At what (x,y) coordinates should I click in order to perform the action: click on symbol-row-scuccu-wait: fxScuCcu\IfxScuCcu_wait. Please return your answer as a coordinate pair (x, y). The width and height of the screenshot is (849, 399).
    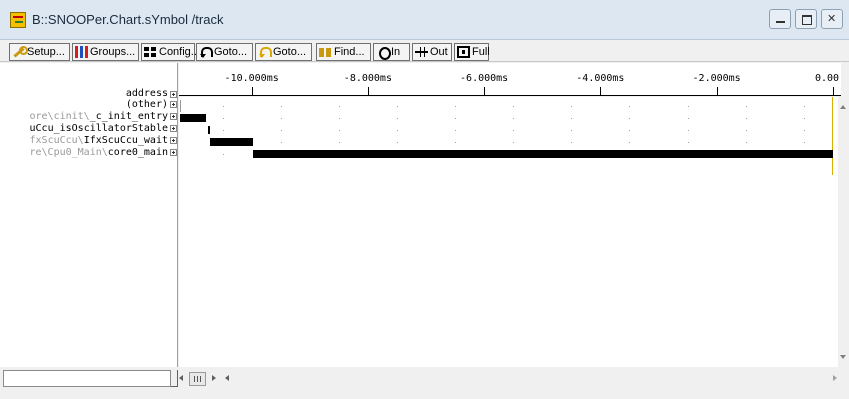
    Looking at the image, I should click on (84, 141).